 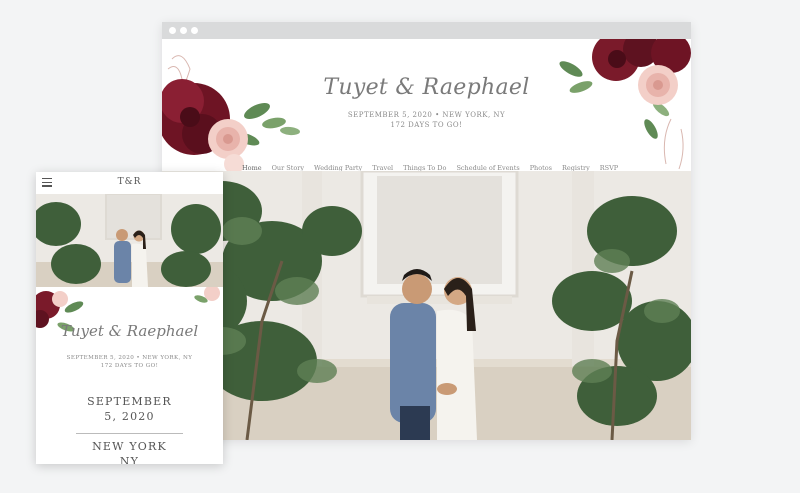 What do you see at coordinates (625, 104) in the screenshot?
I see `floral-right-decoration` at bounding box center [625, 104].